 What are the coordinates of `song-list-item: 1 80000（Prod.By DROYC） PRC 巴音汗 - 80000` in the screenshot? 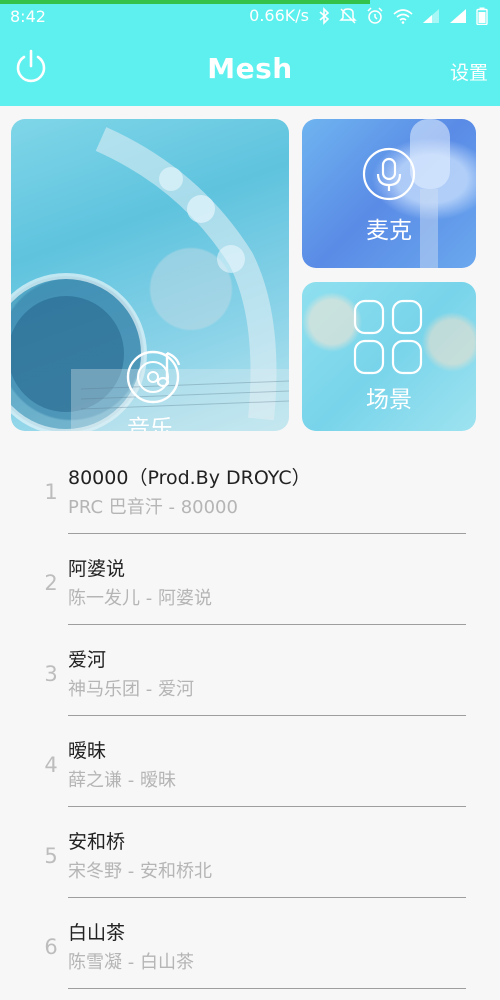 It's located at (250, 488).